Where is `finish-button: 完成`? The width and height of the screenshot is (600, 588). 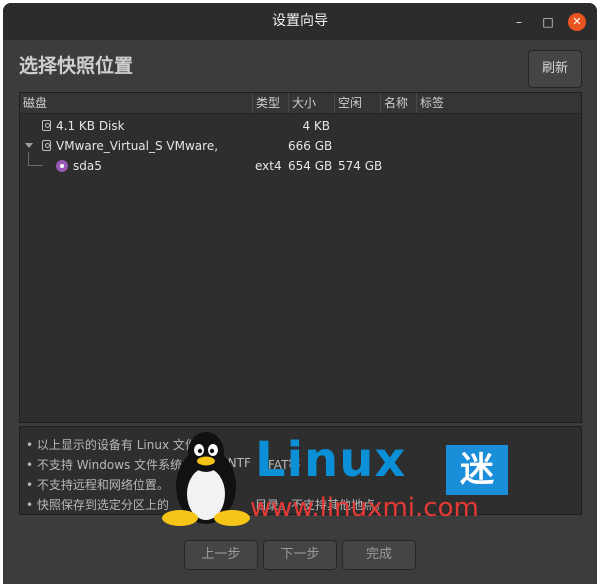
finish-button: 完成 is located at coordinates (379, 555).